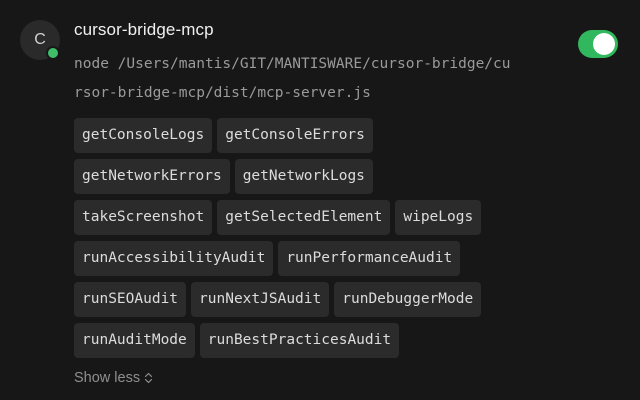 This screenshot has width=640, height=400. I want to click on chevron-up-down-icon, so click(148, 378).